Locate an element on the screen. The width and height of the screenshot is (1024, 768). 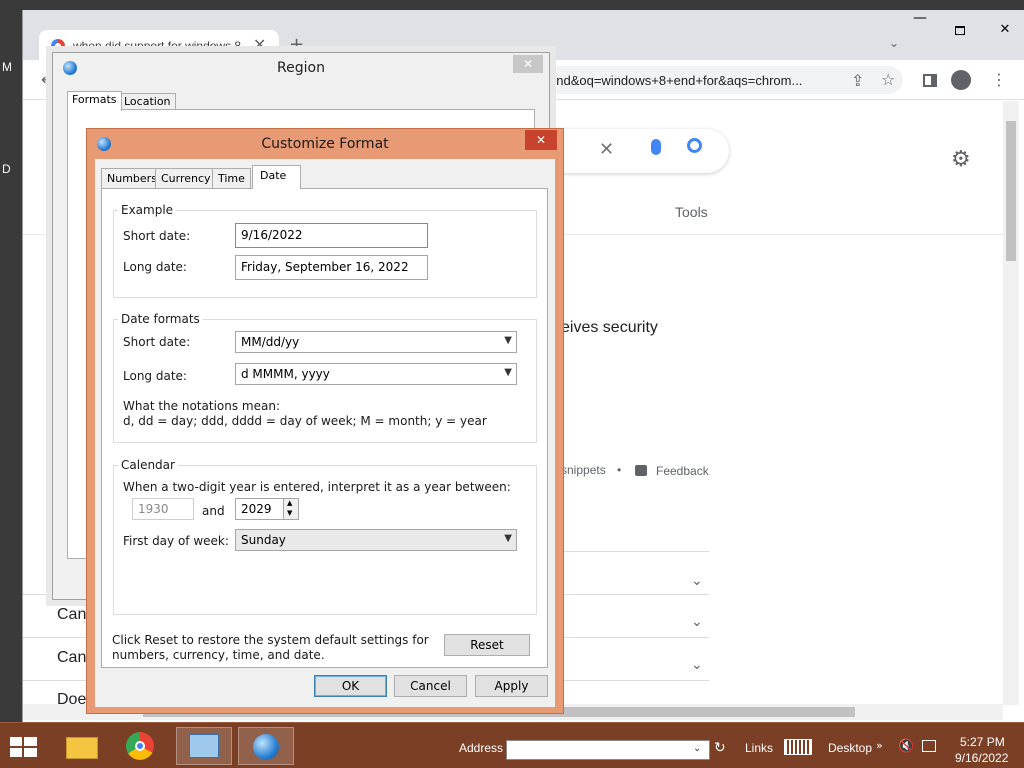
tab-date: Date is located at coordinates (277, 177).